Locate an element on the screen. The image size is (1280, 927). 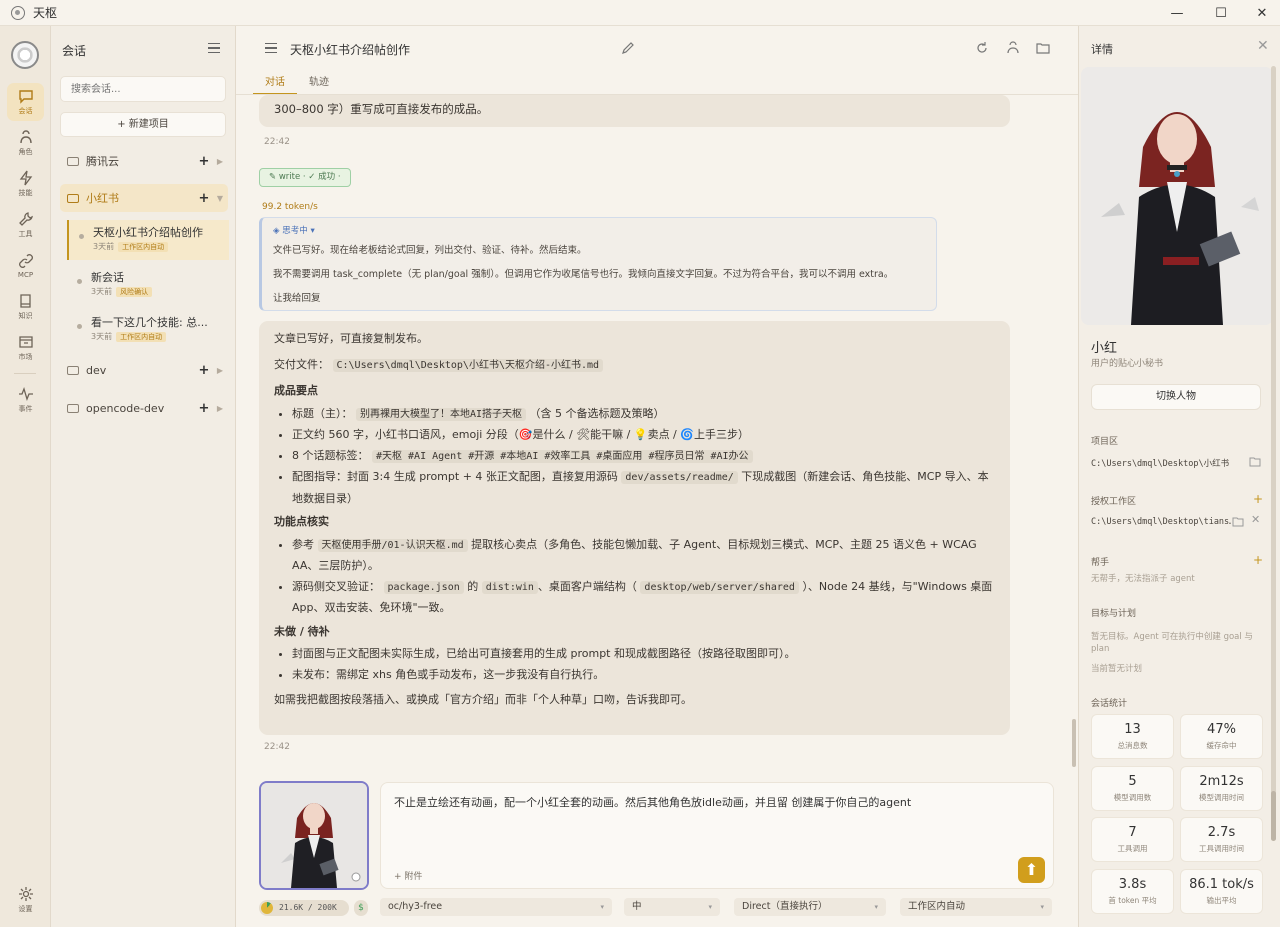
session-item: 新会话 3天前 风险确认 is located at coordinates (148, 285).